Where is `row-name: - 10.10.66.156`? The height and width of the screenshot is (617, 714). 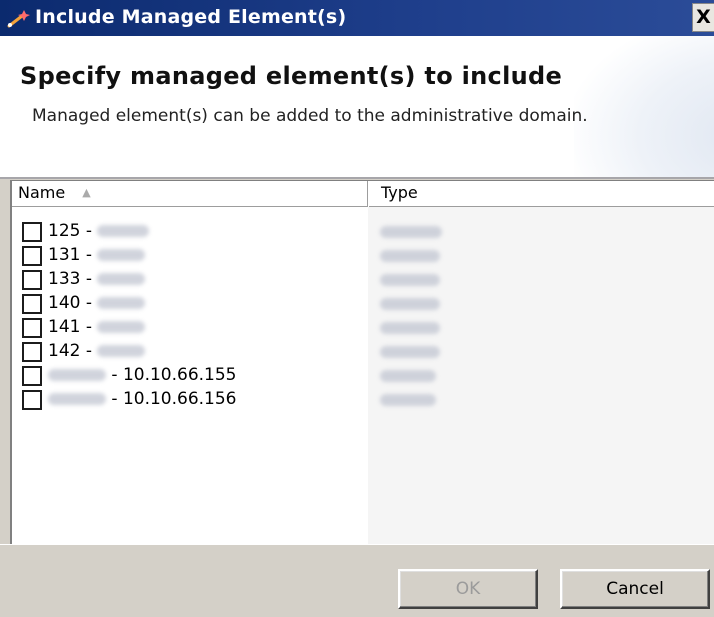
row-name: - 10.10.66.156 is located at coordinates (142, 399).